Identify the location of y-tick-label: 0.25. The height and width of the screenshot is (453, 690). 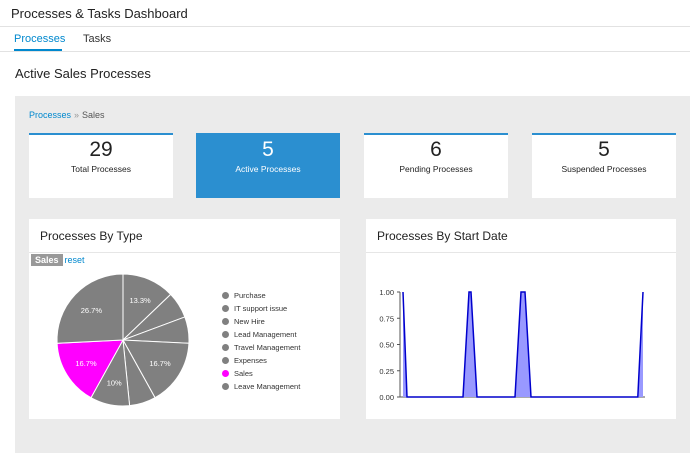
(386, 371).